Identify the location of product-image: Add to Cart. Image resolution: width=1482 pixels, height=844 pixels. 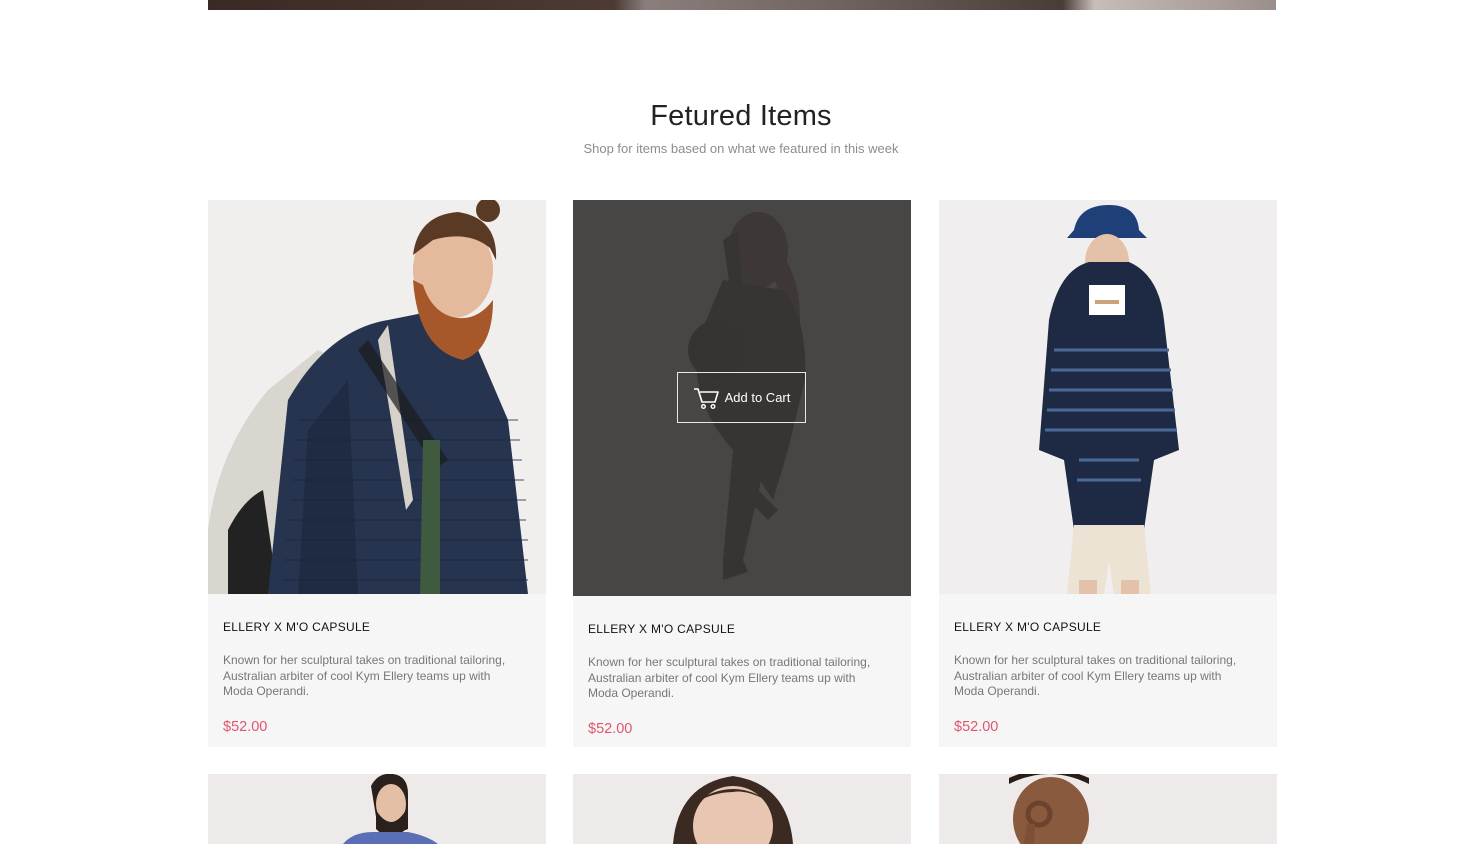
(742, 398).